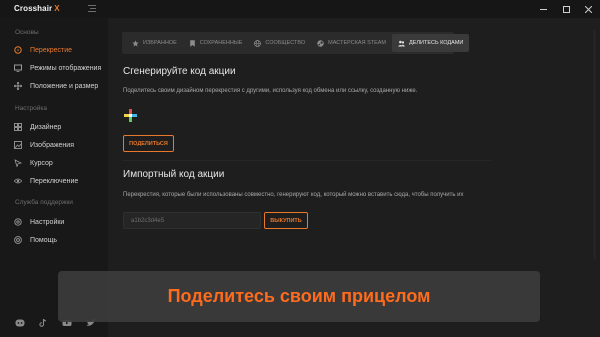 The width and height of the screenshot is (600, 337). Describe the element at coordinates (192, 43) in the screenshot. I see `bookmark-icon` at that location.